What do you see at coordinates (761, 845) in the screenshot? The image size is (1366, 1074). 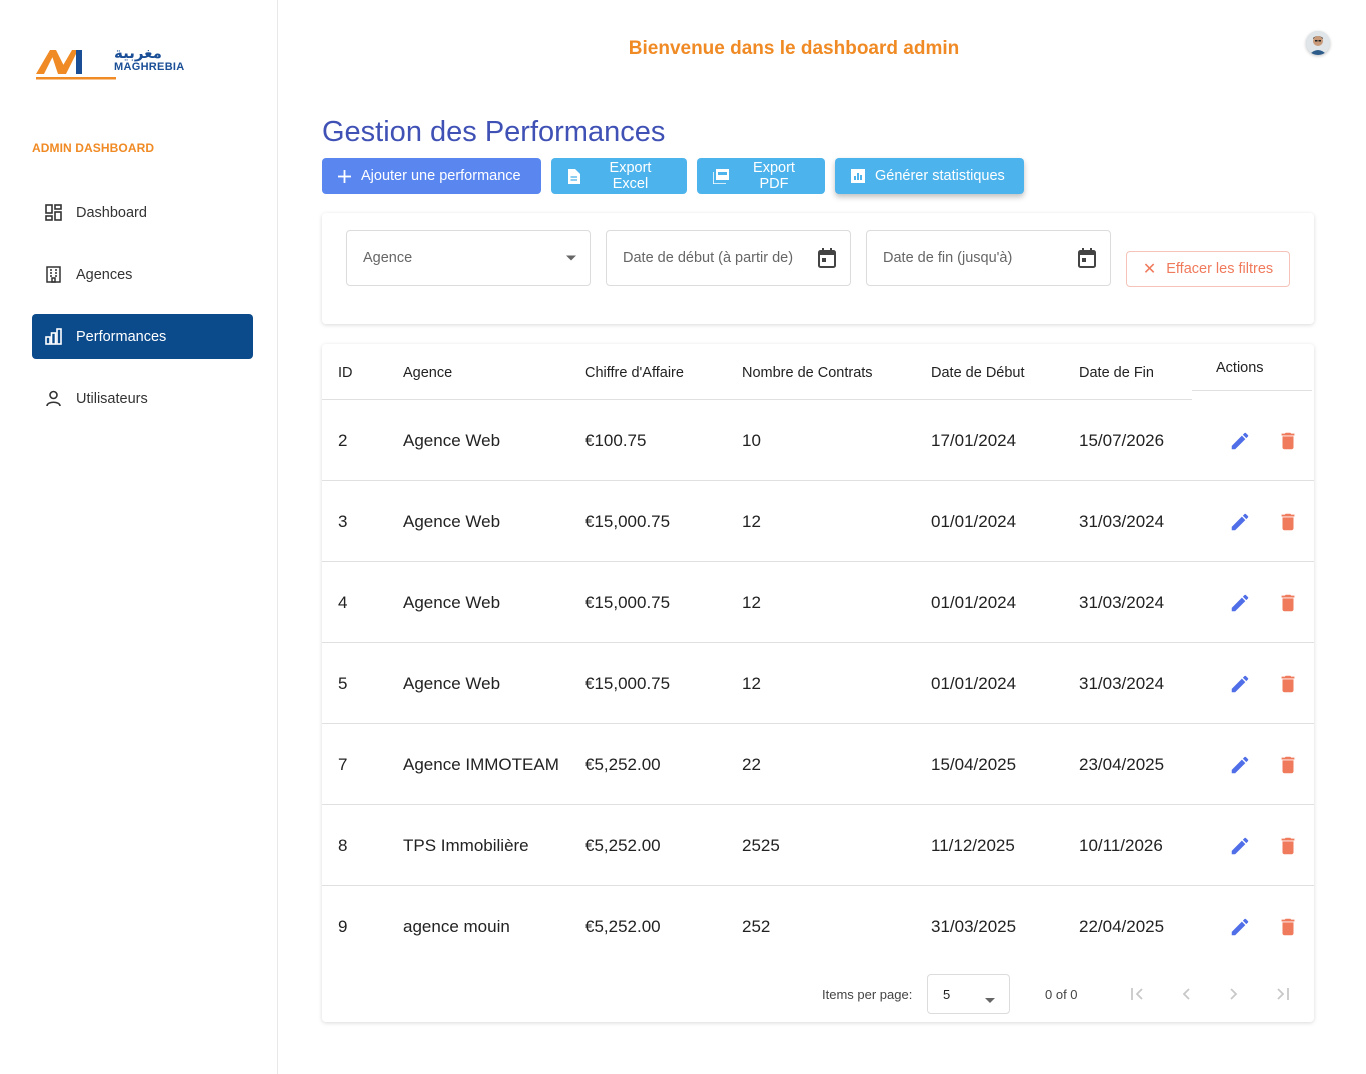 I see `cell-nombre-contrats: 2525` at bounding box center [761, 845].